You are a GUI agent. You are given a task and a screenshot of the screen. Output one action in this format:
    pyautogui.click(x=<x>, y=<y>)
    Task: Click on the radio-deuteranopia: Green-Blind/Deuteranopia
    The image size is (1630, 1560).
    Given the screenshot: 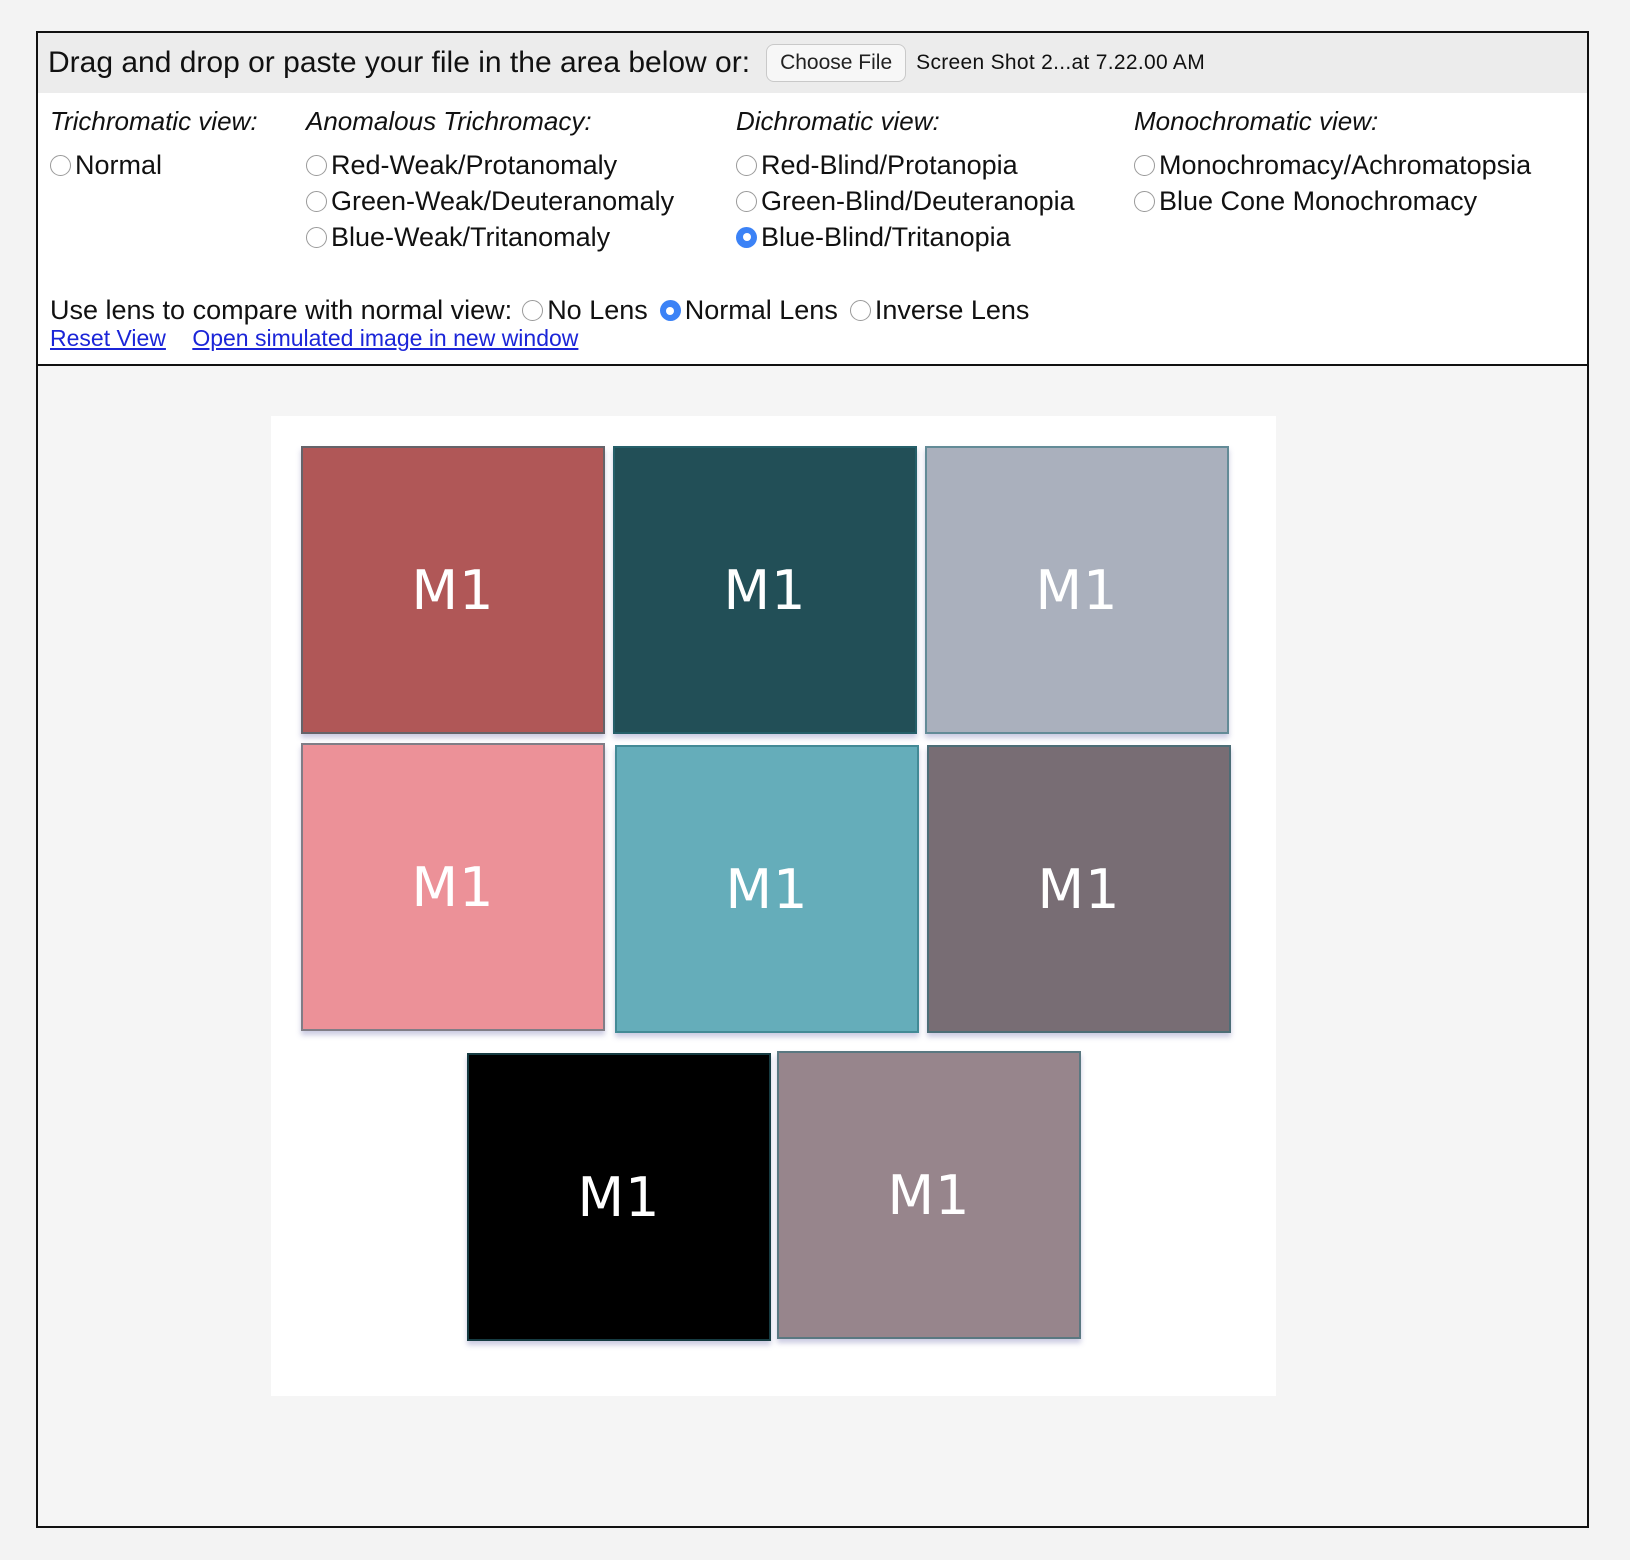 What is the action you would take?
    pyautogui.click(x=905, y=201)
    